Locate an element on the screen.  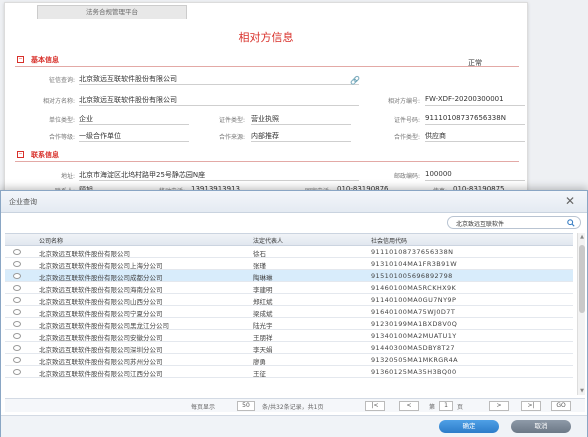
cert-type-field: 营业执照 is located at coordinates (265, 119).